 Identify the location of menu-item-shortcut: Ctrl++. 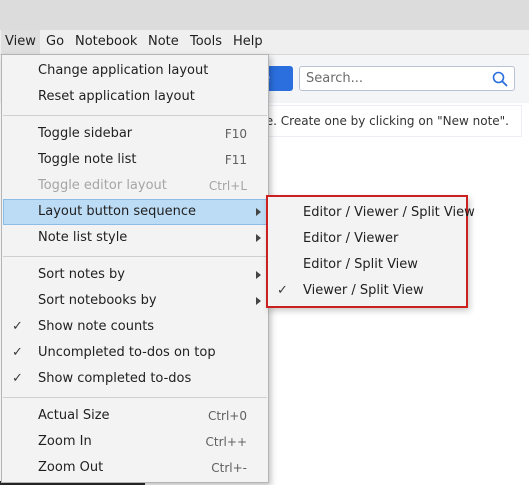
(226, 442).